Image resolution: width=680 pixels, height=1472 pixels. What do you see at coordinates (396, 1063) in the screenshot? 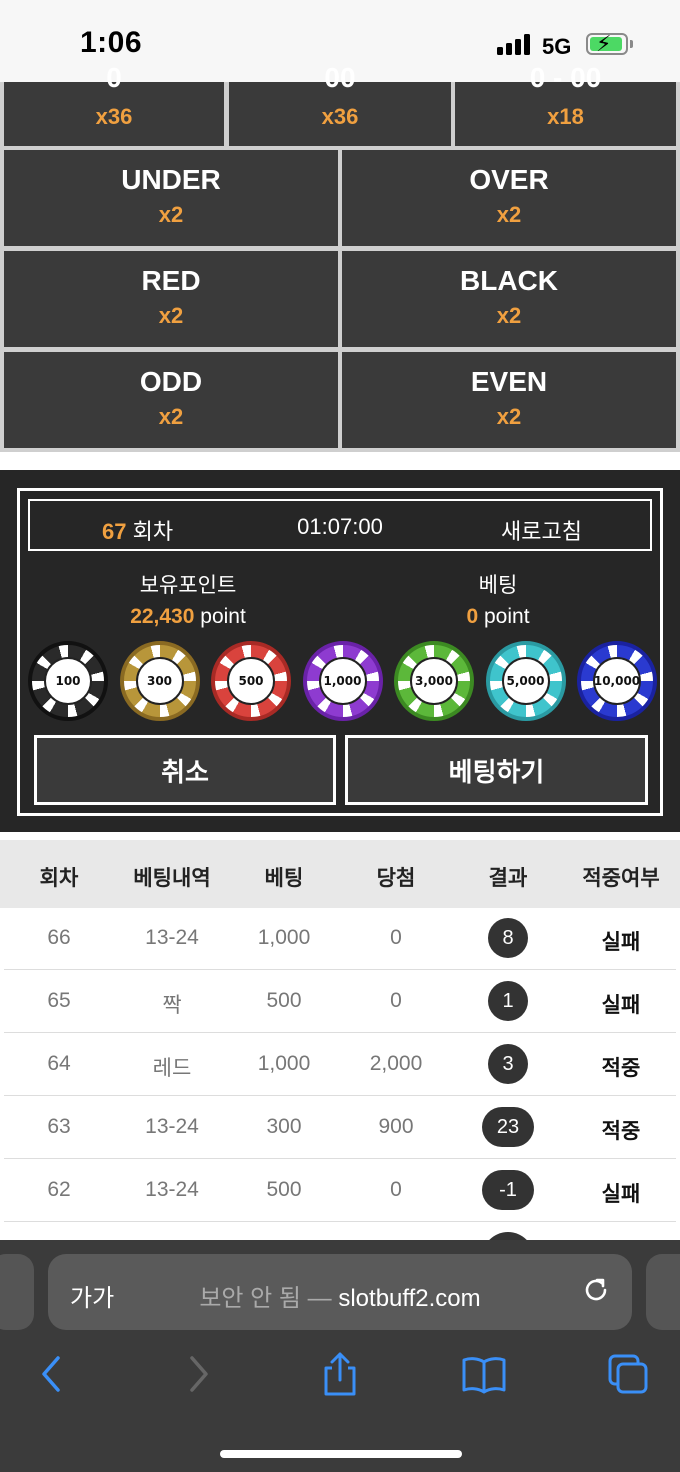
I see `cell-win: 2,000` at bounding box center [396, 1063].